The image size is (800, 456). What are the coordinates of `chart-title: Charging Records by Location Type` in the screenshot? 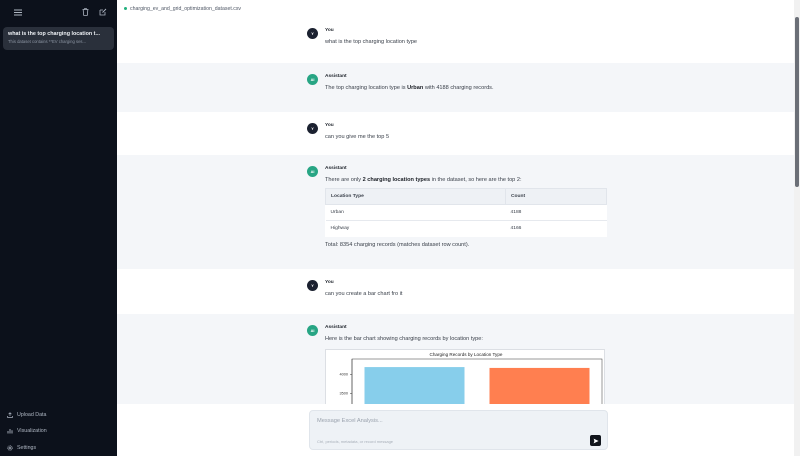 It's located at (466, 354).